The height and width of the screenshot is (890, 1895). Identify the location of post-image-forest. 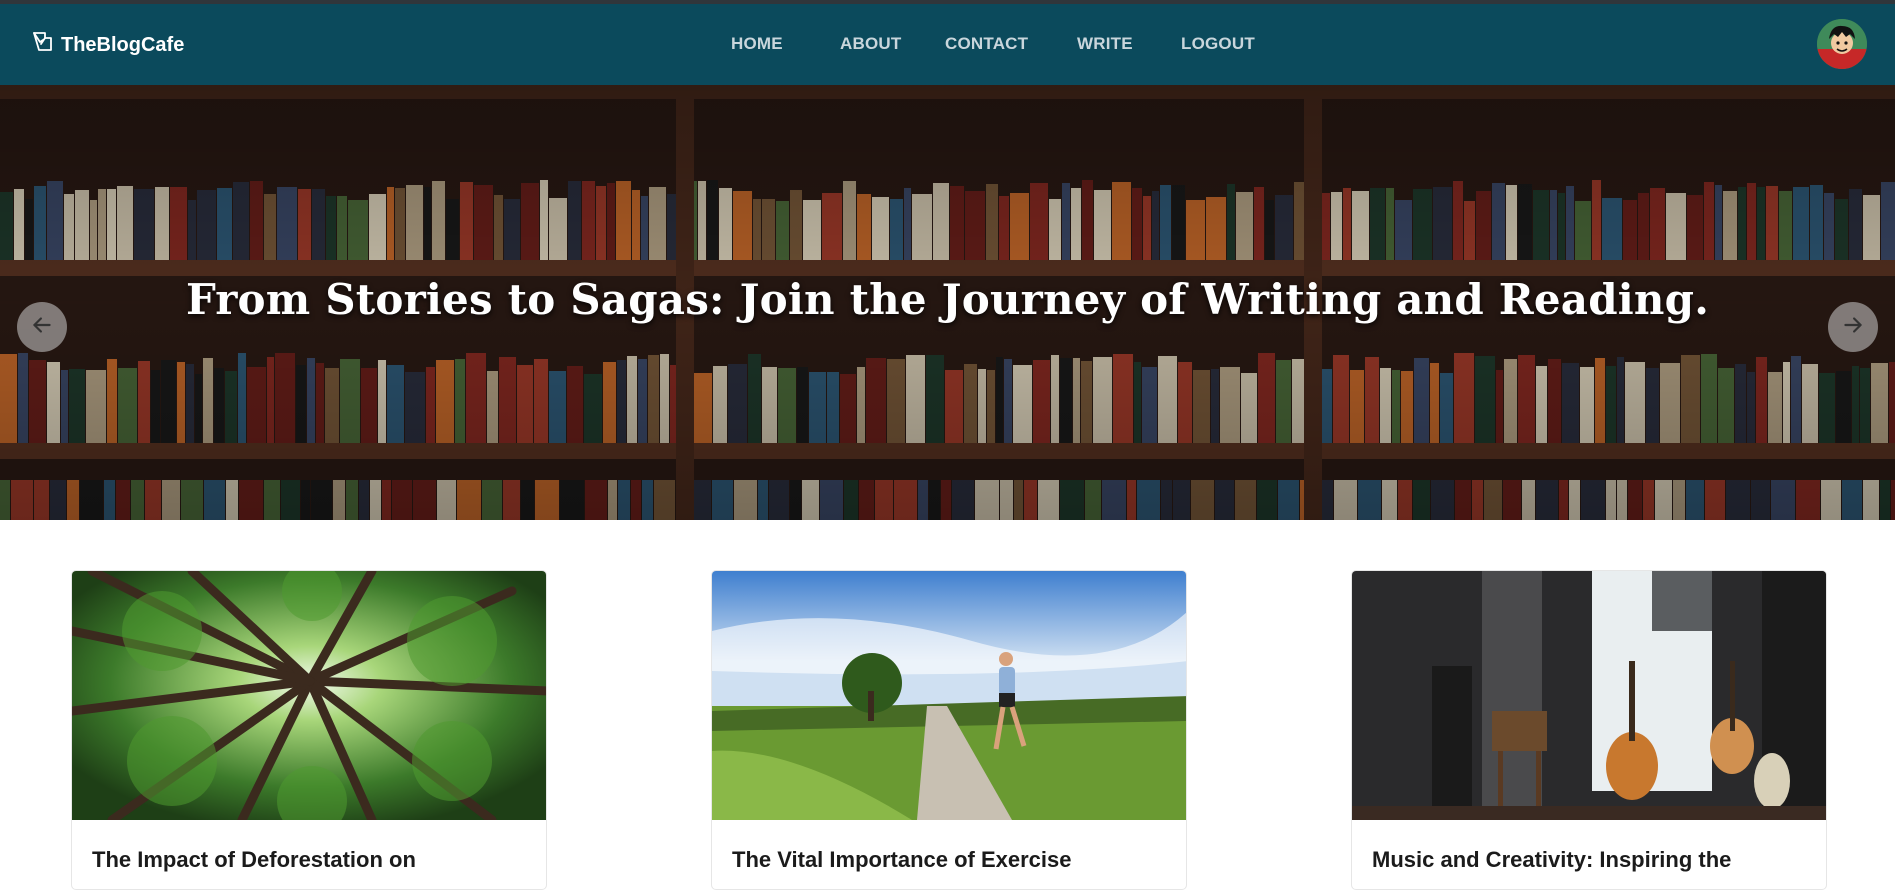
(309, 695).